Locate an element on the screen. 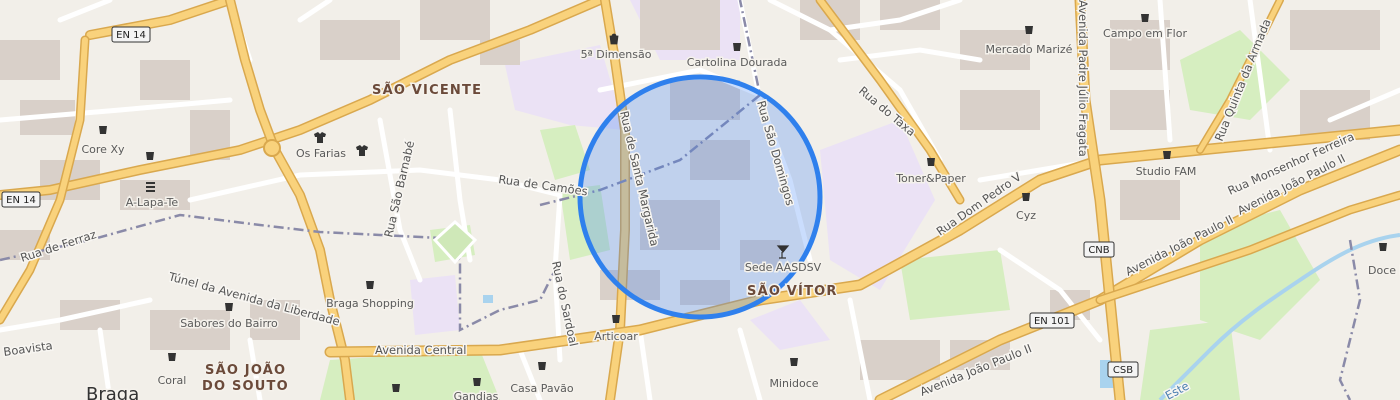  poi-os-farias-label: Os Farias is located at coordinates (321, 153).